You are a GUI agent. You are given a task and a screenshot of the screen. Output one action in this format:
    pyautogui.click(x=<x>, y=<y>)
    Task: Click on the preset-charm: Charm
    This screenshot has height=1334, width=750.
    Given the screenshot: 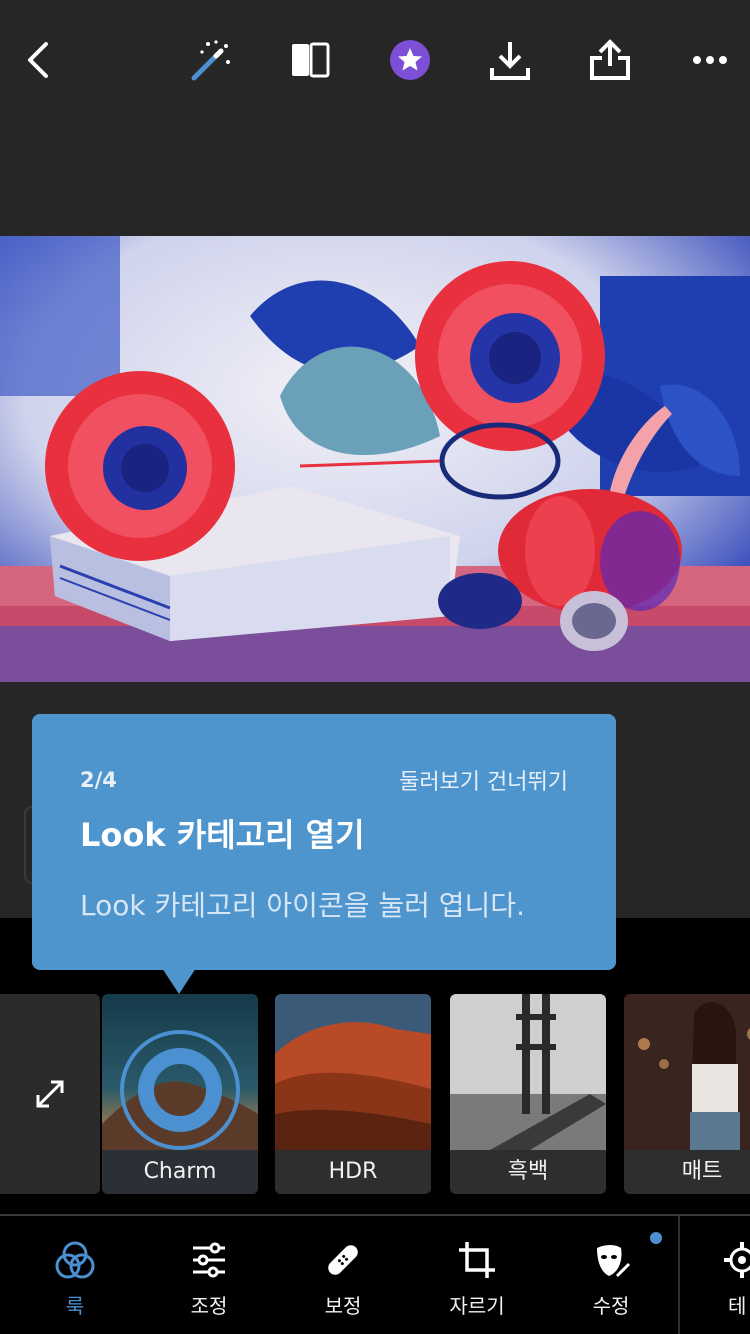 What is the action you would take?
    pyautogui.click(x=180, y=1094)
    